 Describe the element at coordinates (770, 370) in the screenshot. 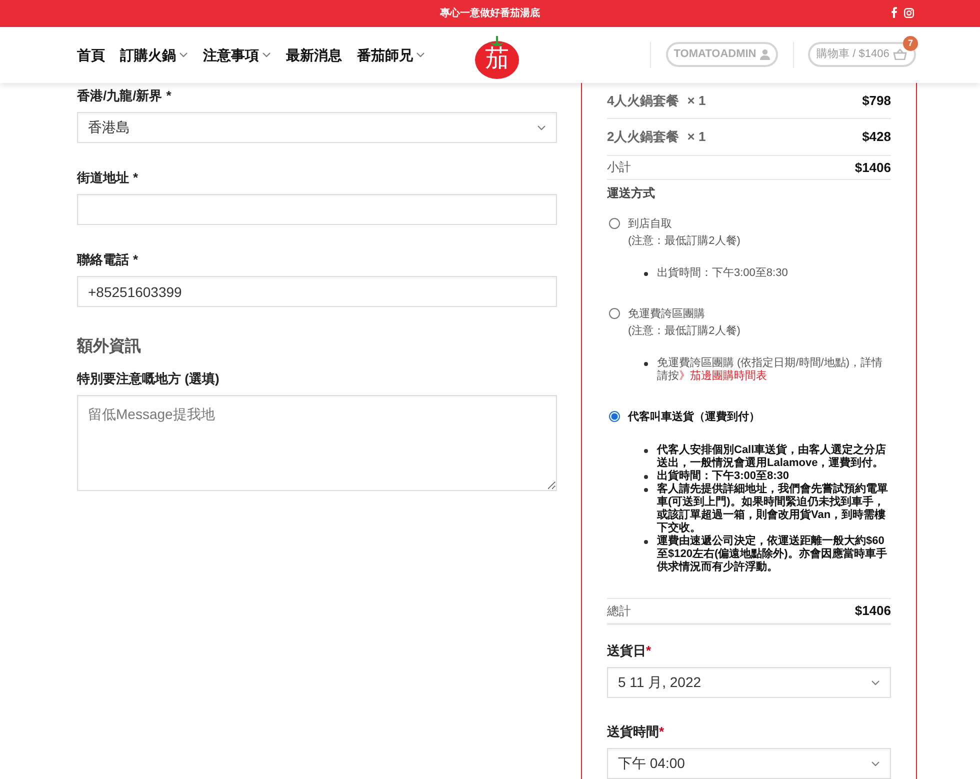

I see `shipping-detail: 免運費誇區團購 (依指定日期/時間/地點)，詳情請按》茄邊團購時間表` at that location.